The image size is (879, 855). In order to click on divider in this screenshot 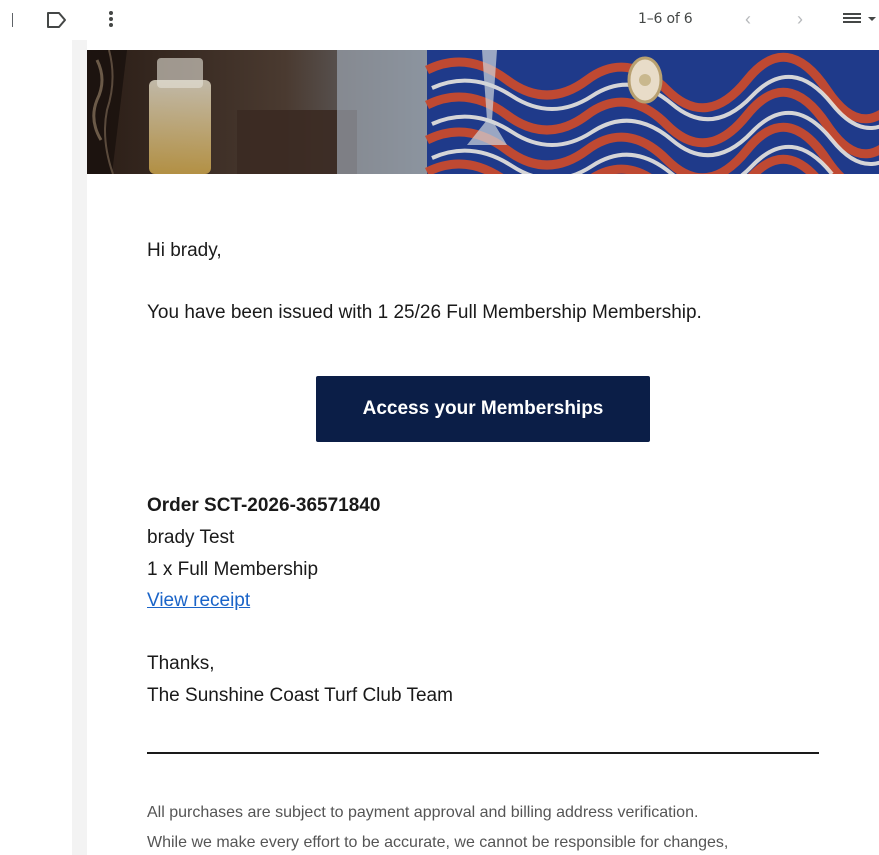, I will do `click(483, 753)`.